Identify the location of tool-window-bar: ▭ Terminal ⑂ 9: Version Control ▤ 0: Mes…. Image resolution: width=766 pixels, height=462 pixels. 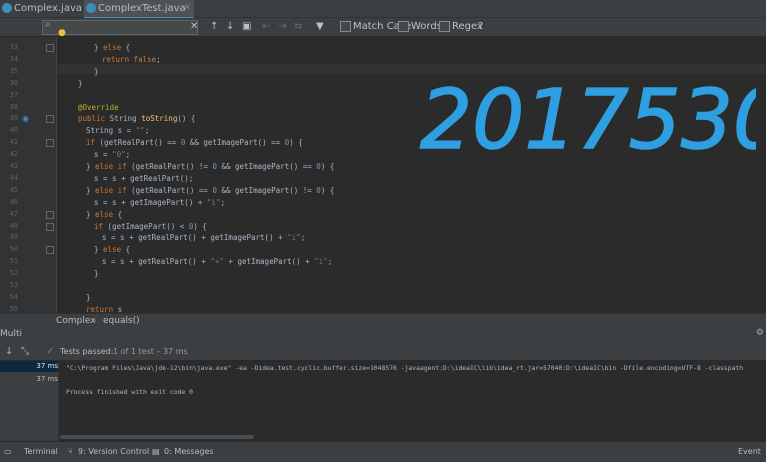
(383, 451).